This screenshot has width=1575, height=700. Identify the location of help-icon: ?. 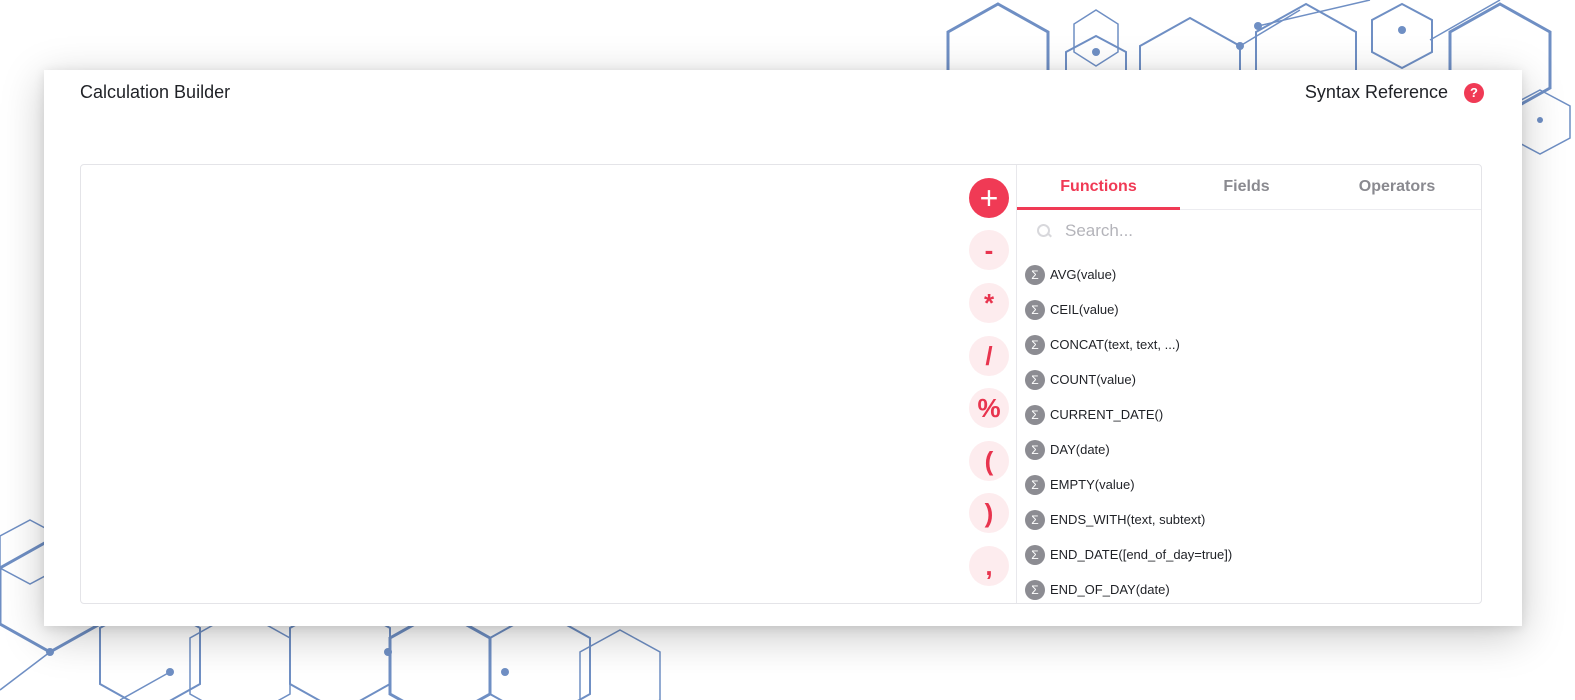
(1474, 92).